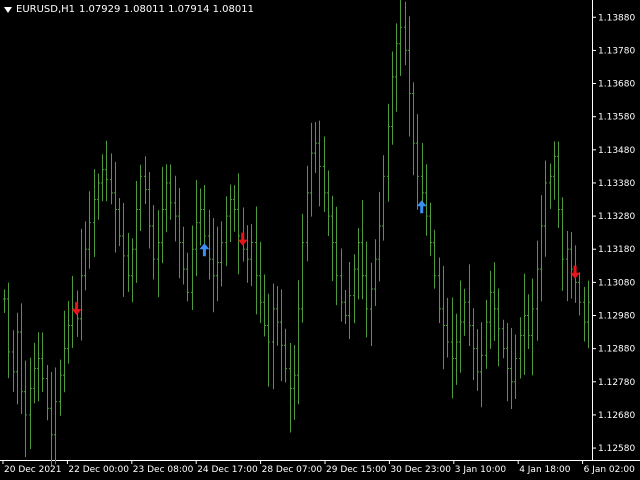 The height and width of the screenshot is (480, 640). What do you see at coordinates (616, 217) in the screenshot?
I see `price-tick-label: 1.13280` at bounding box center [616, 217].